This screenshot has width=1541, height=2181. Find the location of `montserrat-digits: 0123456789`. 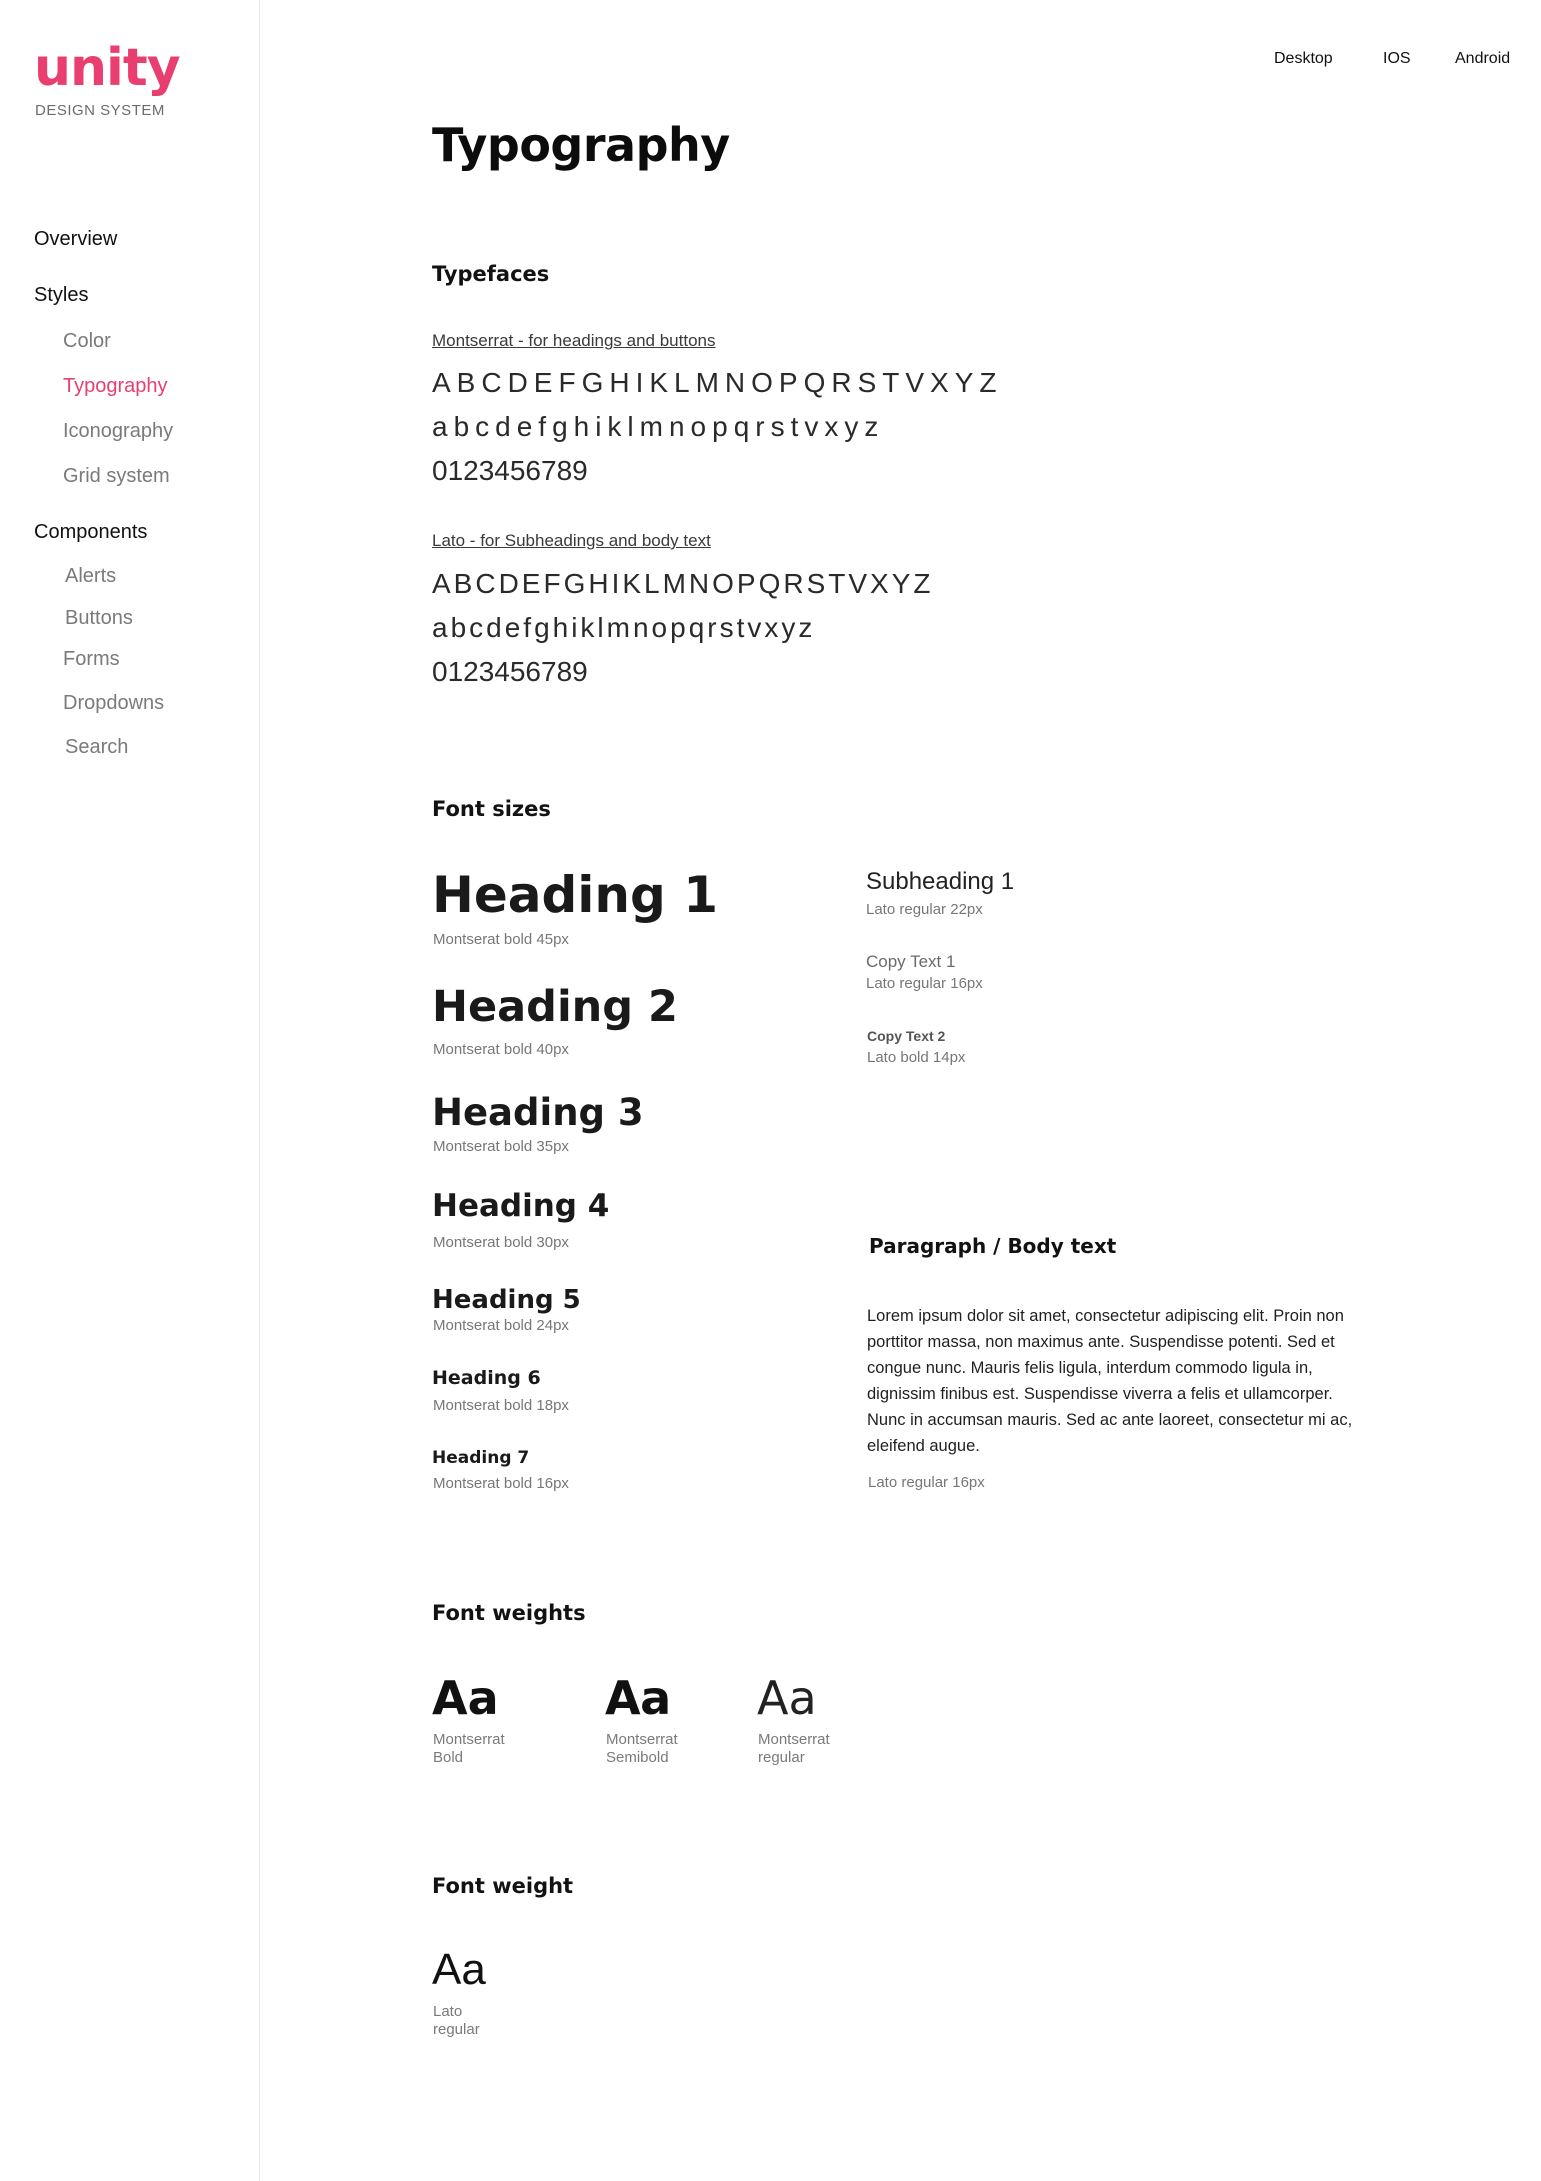

montserrat-digits: 0123456789 is located at coordinates (510, 470).